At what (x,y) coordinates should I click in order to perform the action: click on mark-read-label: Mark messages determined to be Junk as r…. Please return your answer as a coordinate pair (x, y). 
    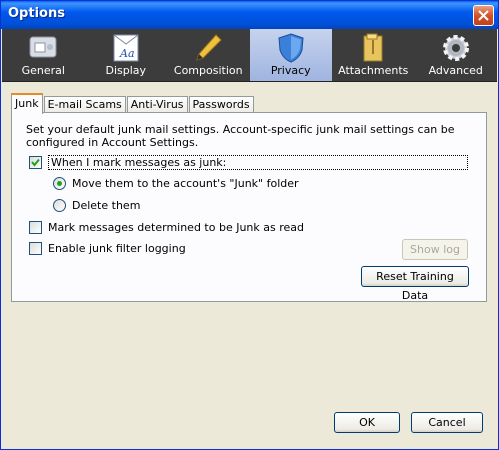
    Looking at the image, I should click on (176, 227).